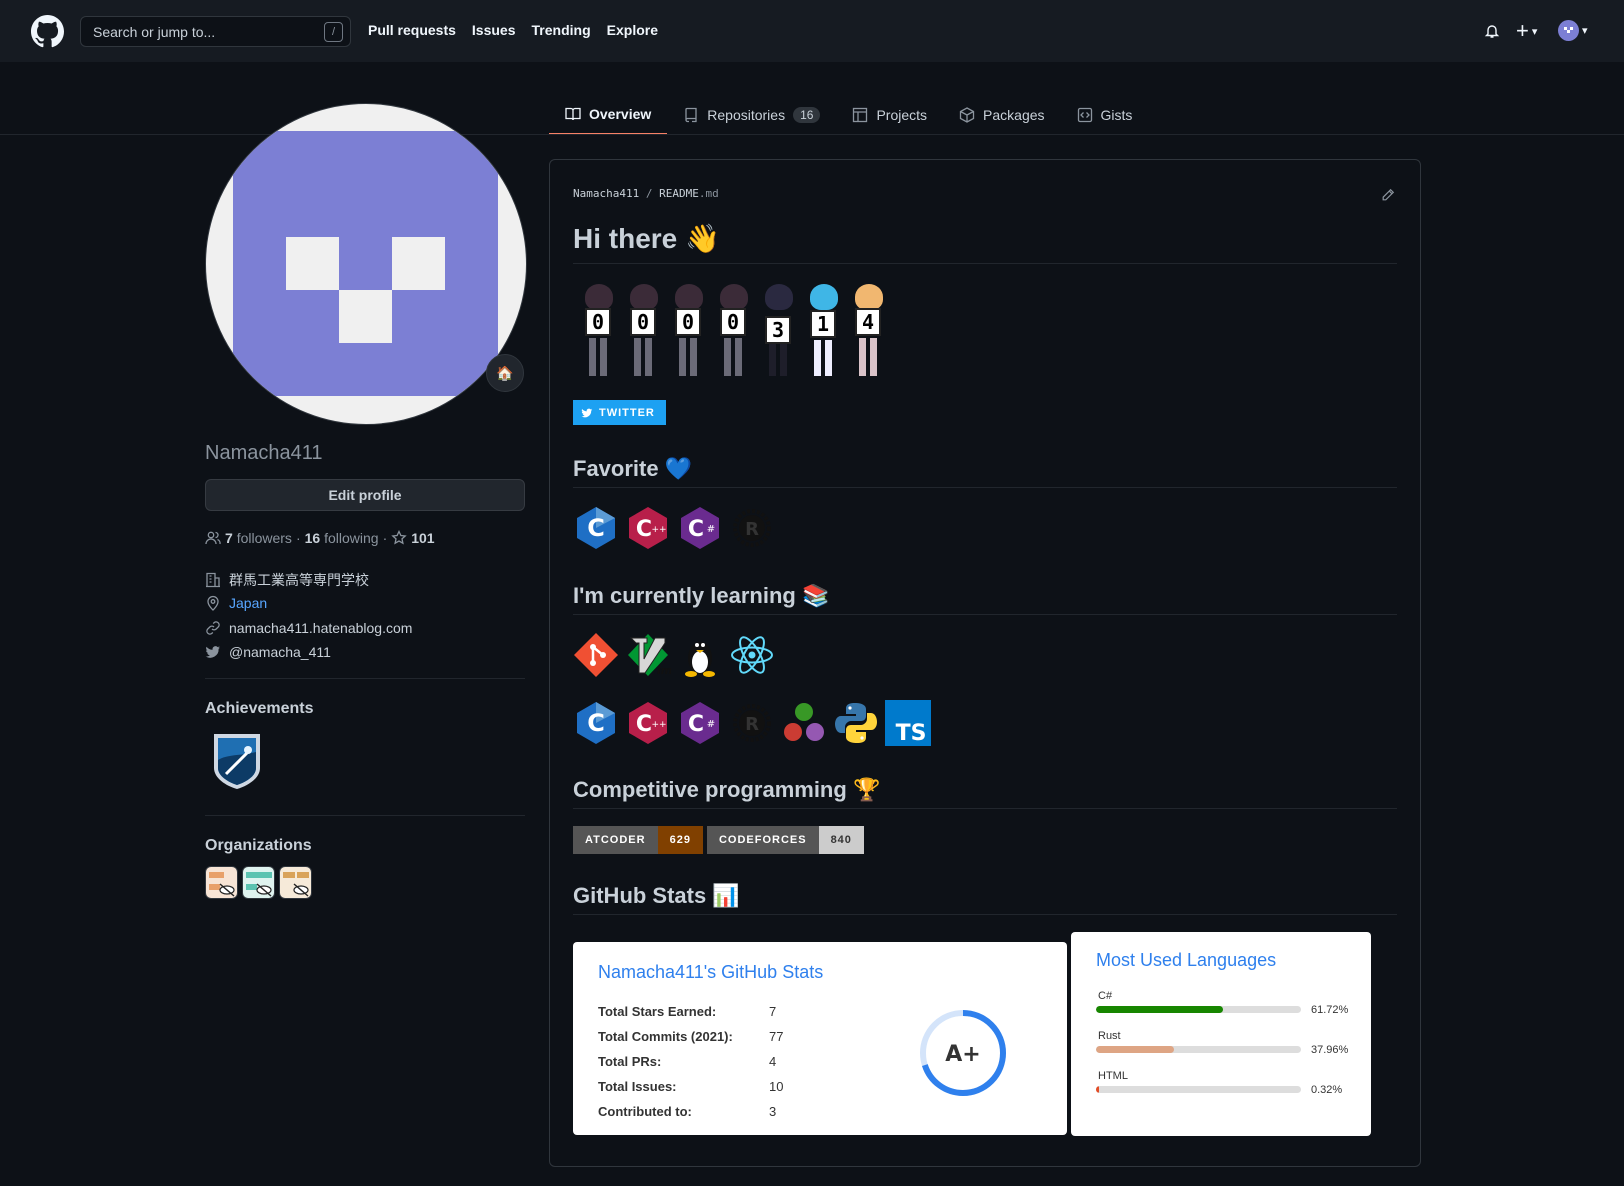 This screenshot has width=1624, height=1186. What do you see at coordinates (841, 840) in the screenshot?
I see `codeforces-rating: 840` at bounding box center [841, 840].